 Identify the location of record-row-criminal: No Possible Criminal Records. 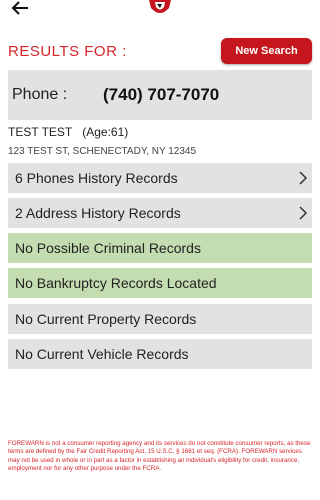
(160, 248).